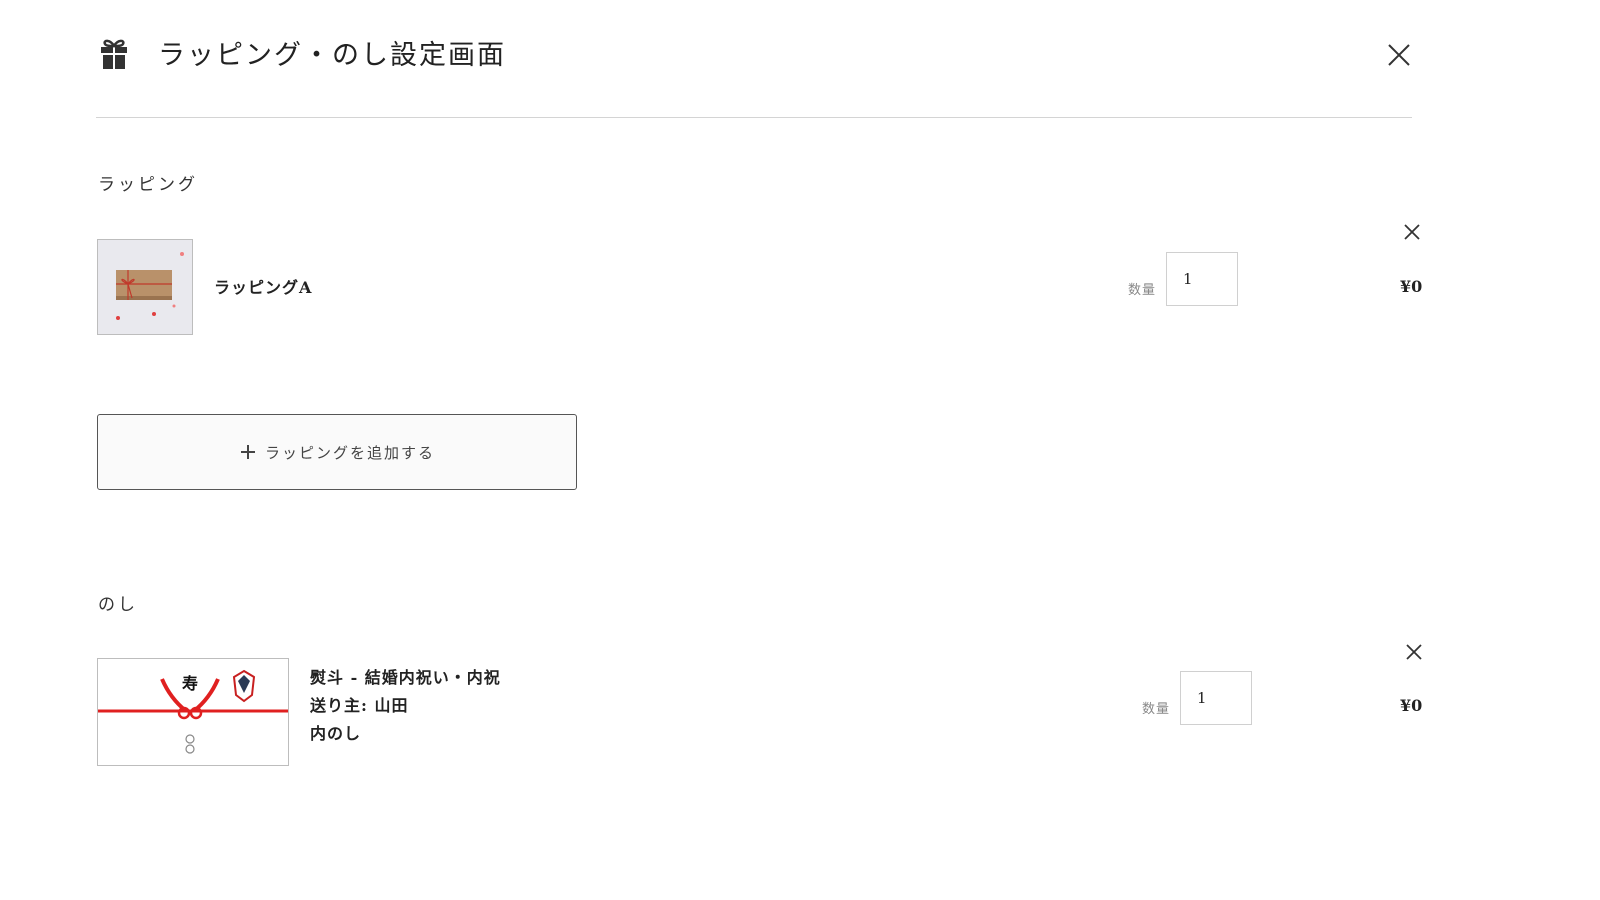  I want to click on noshi-image: 寿, so click(193, 712).